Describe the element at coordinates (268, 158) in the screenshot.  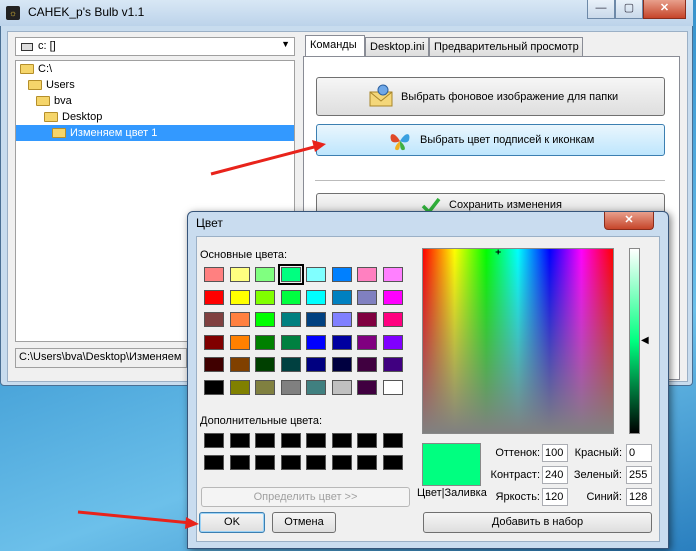
I see `arrow-to-color-button` at that location.